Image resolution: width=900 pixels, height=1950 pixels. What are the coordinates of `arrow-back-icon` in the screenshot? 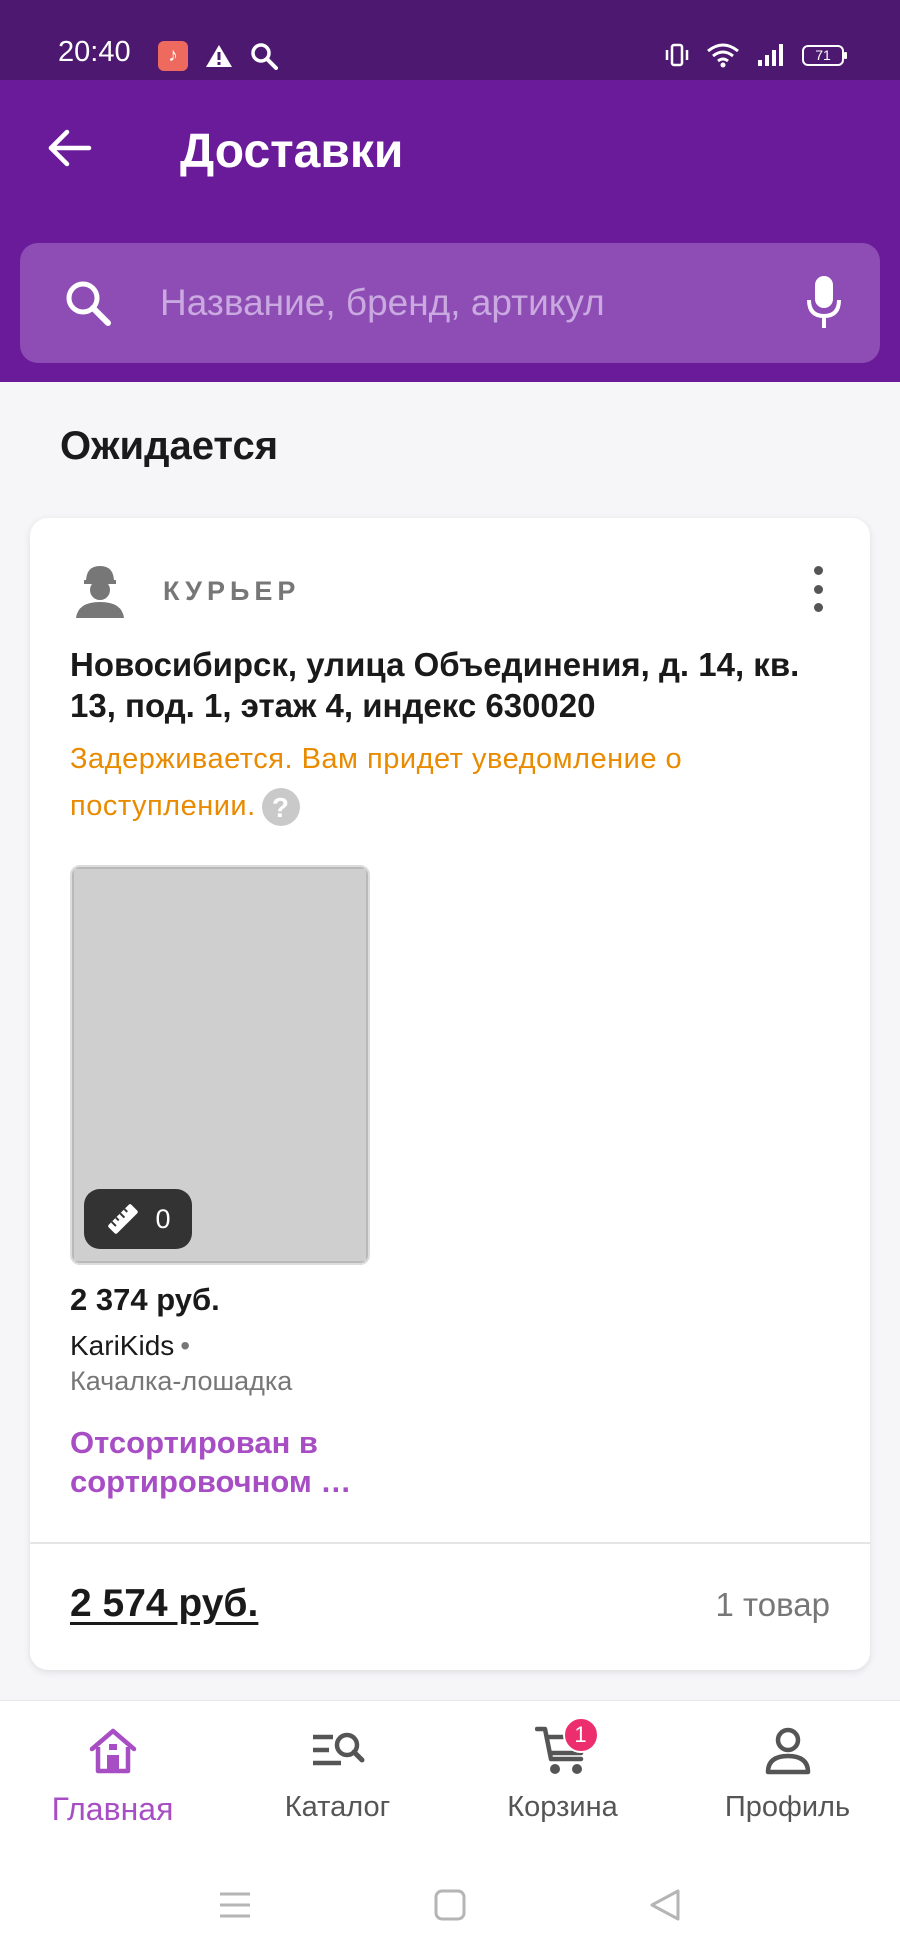 It's located at (70, 148).